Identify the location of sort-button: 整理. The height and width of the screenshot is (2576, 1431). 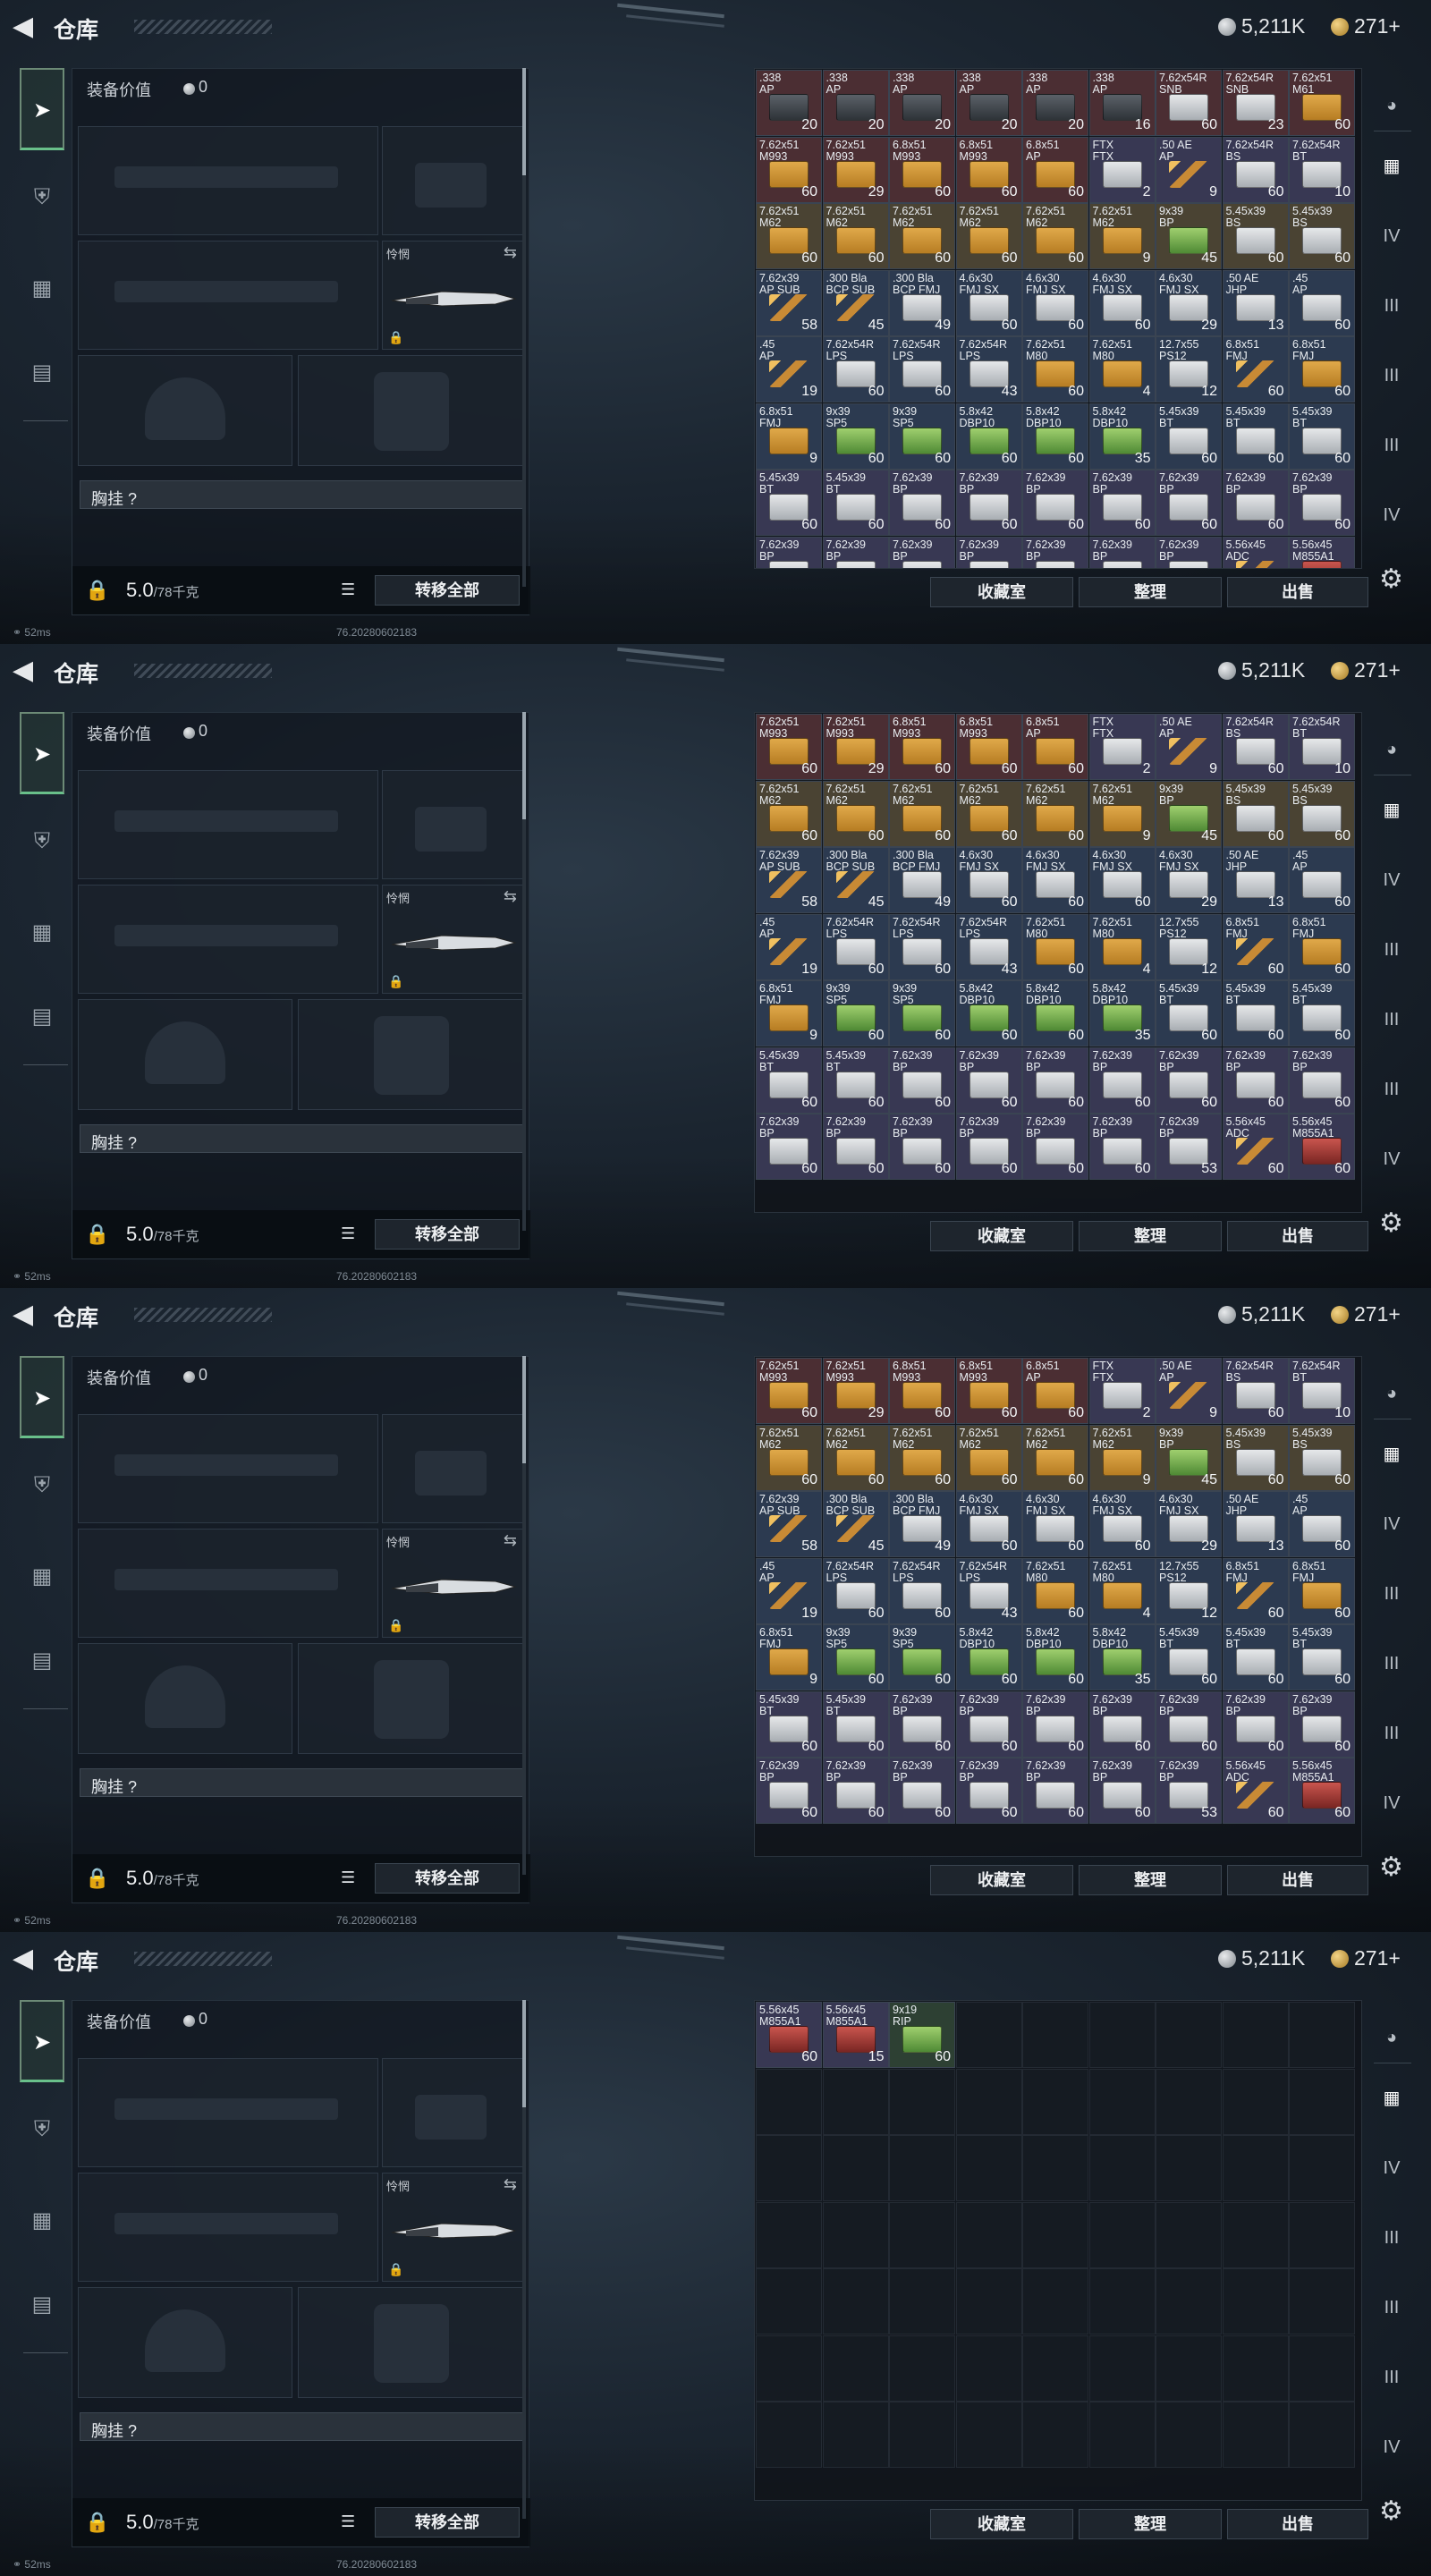
(1150, 2524).